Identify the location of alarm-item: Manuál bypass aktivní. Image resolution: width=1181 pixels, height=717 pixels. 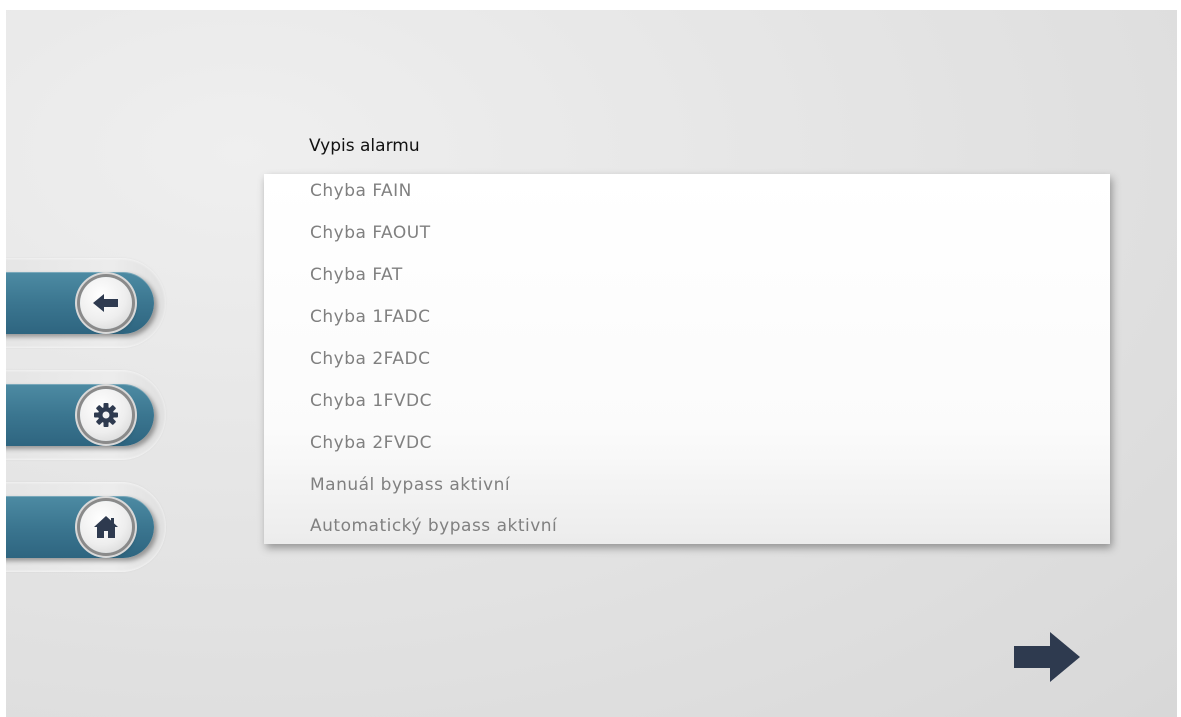
(410, 485).